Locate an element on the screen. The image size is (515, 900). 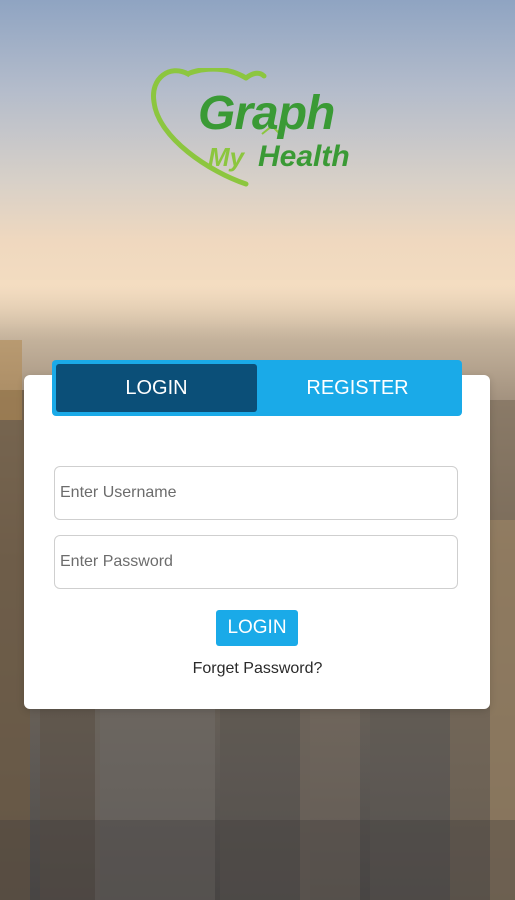
forgot-password-link: Forget Password? is located at coordinates (257, 669).